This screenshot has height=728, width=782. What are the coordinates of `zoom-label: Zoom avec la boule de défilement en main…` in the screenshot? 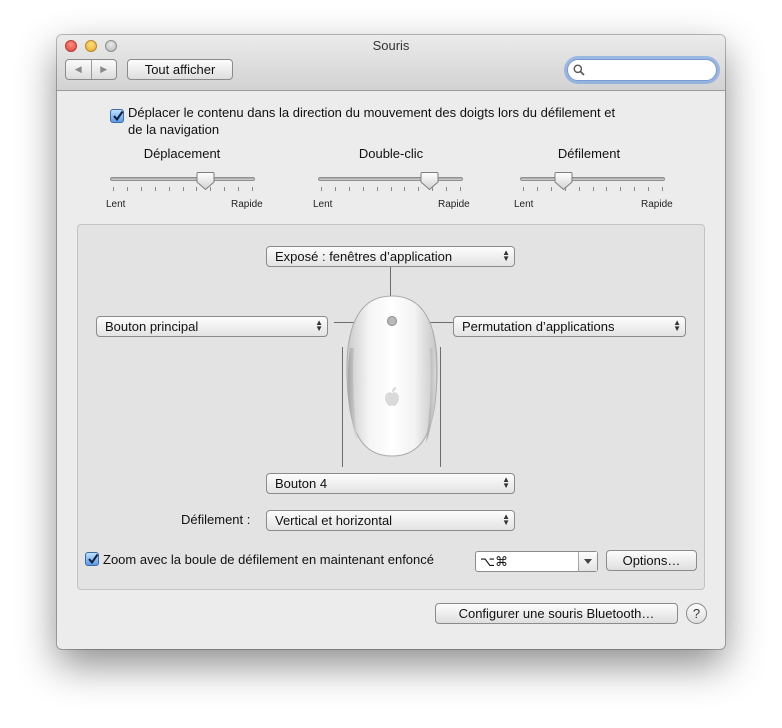 It's located at (268, 559).